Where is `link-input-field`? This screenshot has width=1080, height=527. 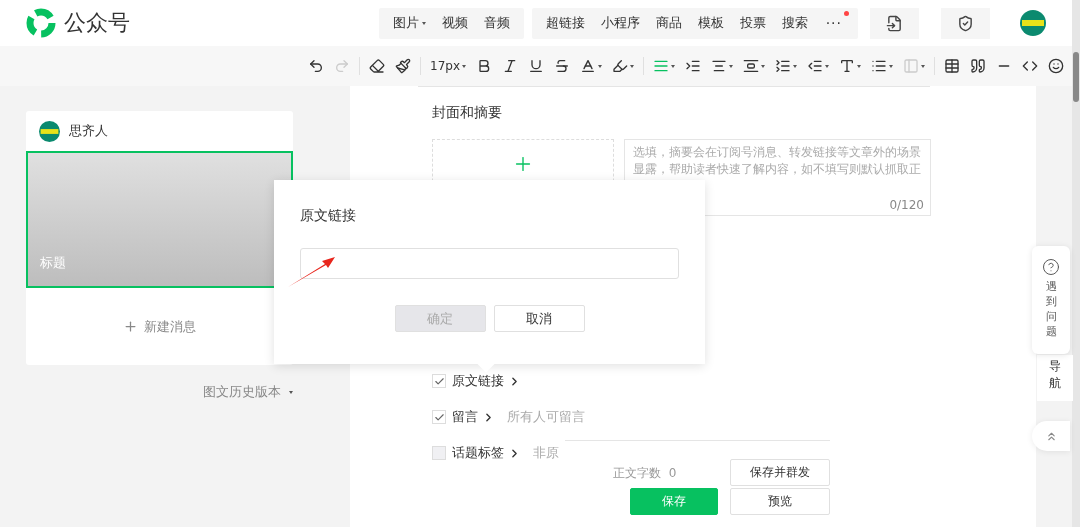
link-input-field is located at coordinates (489, 263).